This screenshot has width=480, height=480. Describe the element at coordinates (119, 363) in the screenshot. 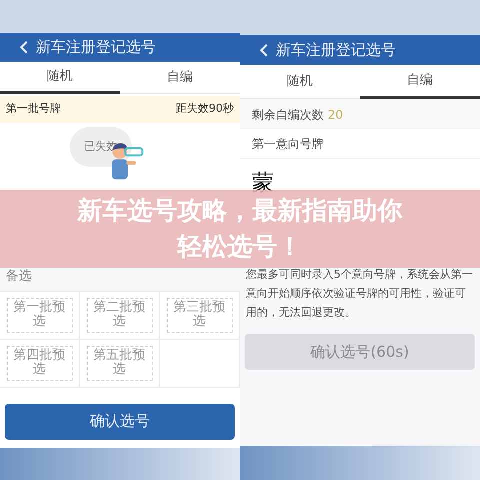

I see `preselect-button: 第五批预选` at that location.